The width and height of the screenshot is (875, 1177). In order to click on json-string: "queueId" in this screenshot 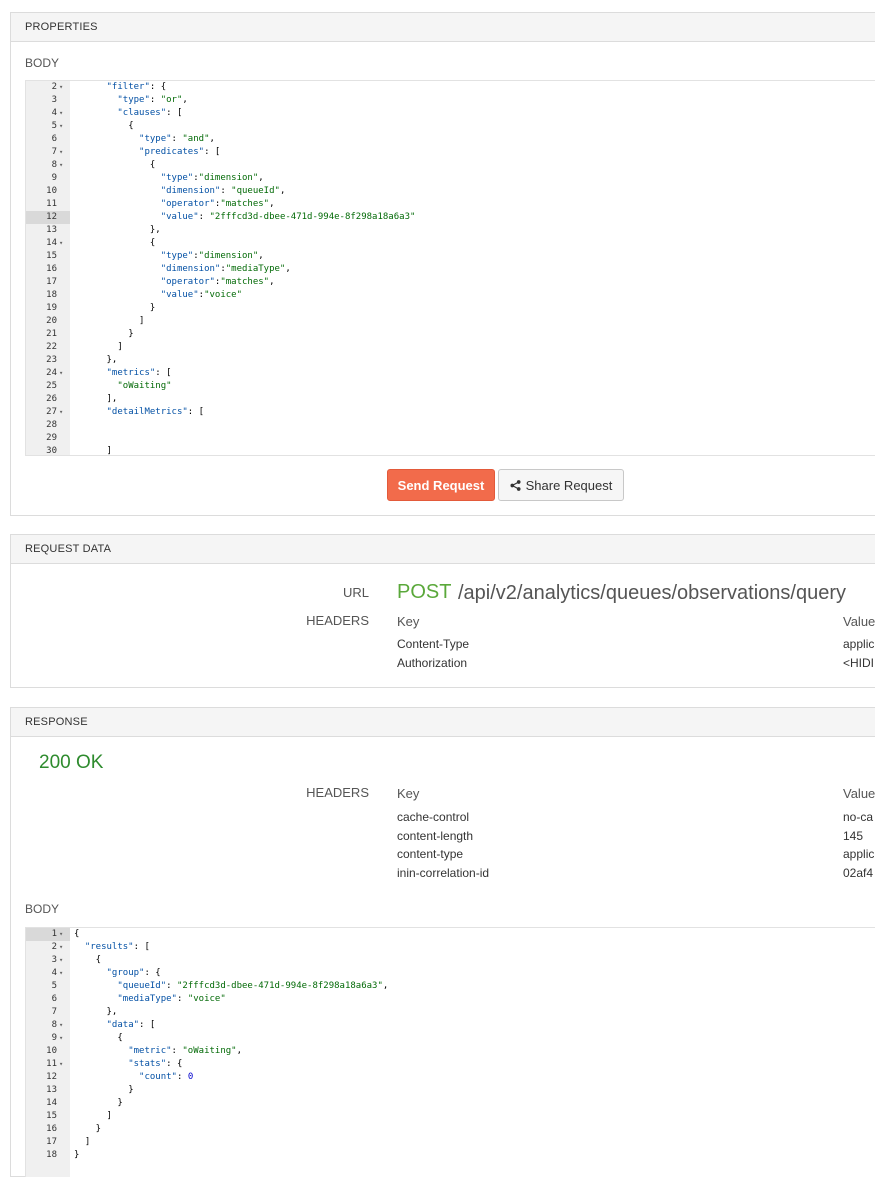, I will do `click(255, 191)`.